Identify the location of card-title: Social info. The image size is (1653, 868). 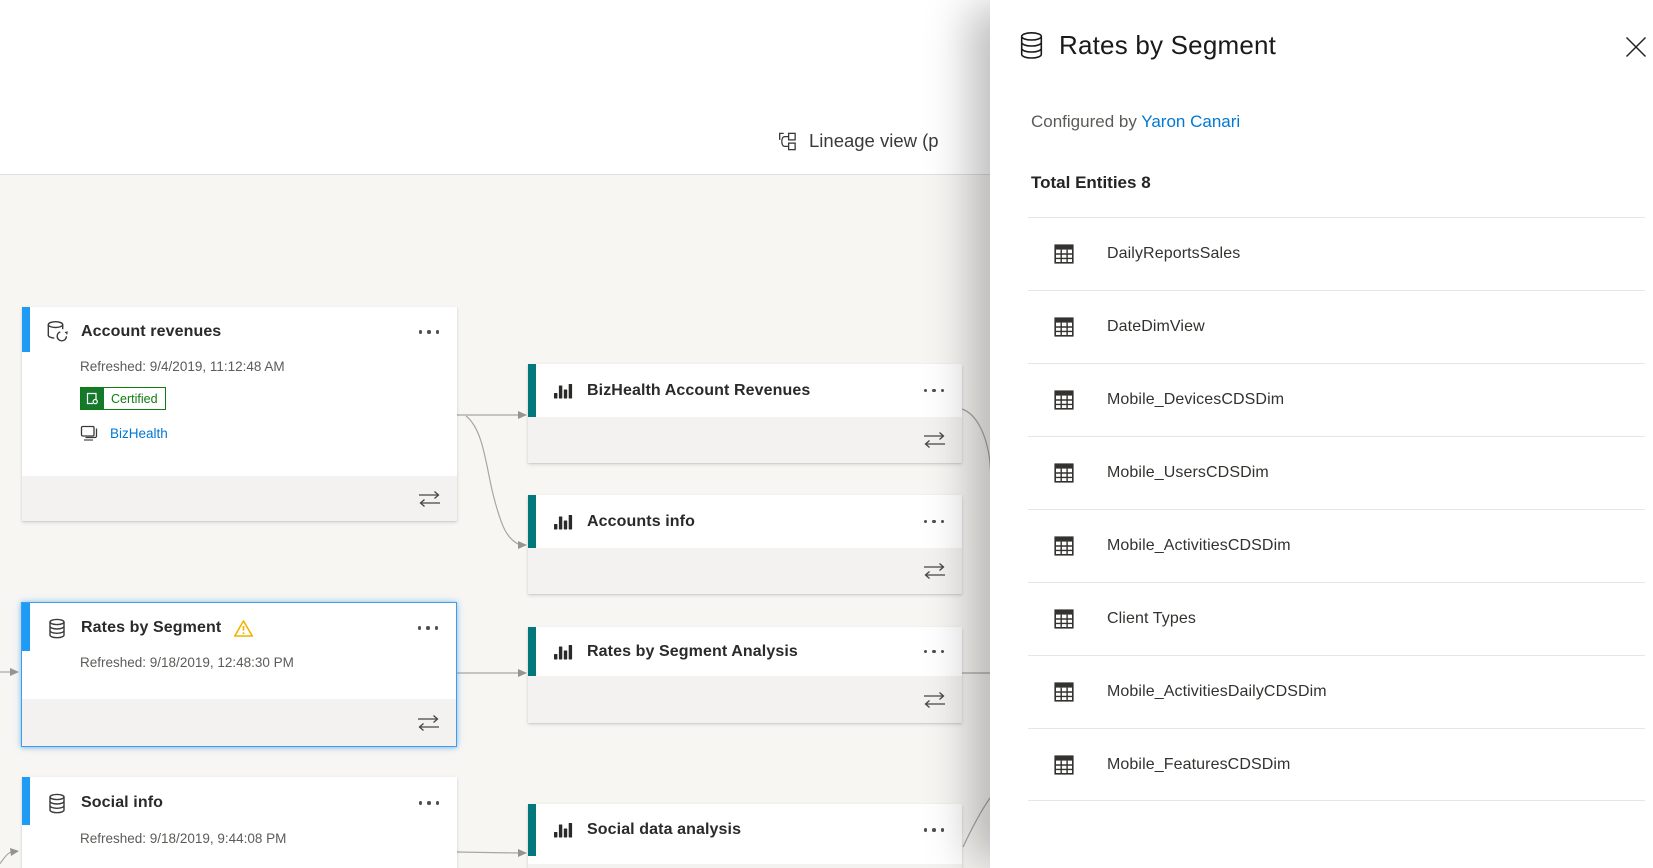
(122, 802).